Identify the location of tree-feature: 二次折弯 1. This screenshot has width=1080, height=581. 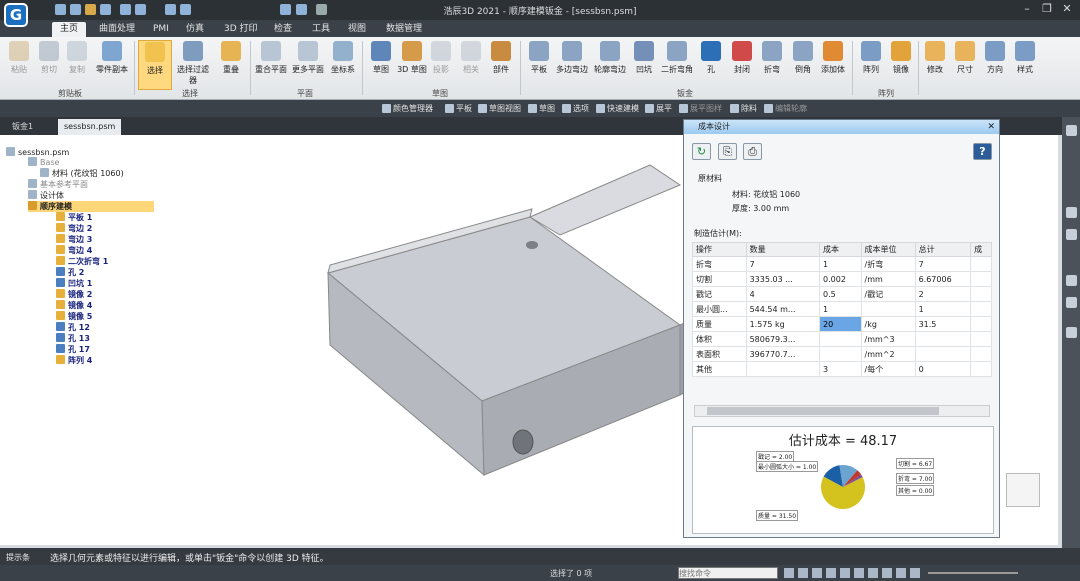
(82, 261).